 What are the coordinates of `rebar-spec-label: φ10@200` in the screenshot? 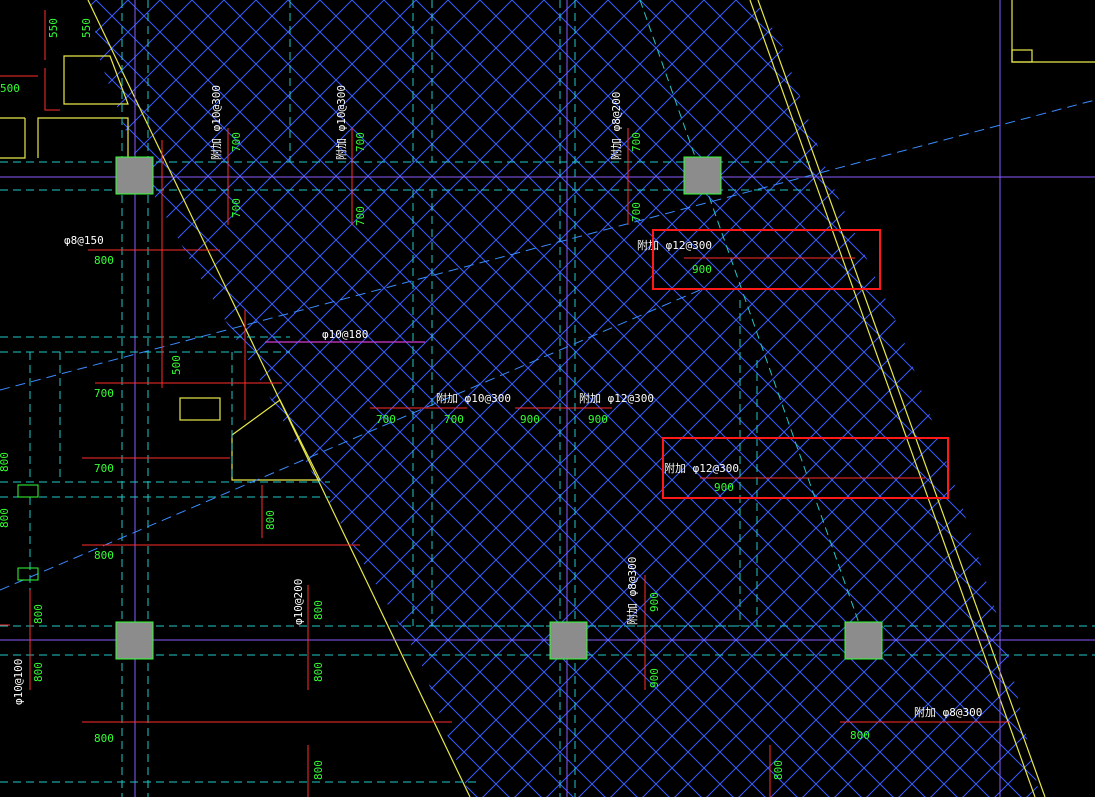 It's located at (298, 602).